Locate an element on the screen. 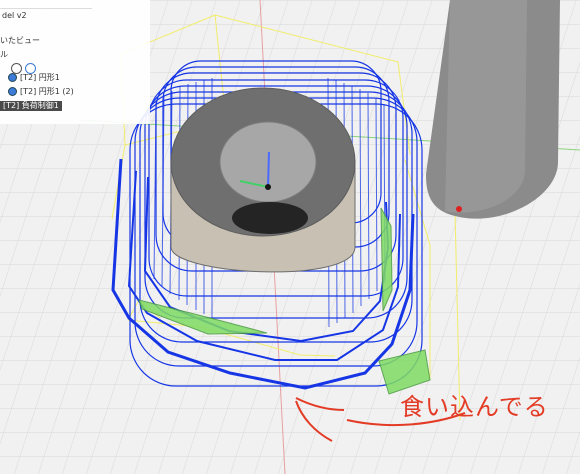 The width and height of the screenshot is (580, 474). sketch-item-2-label: [T2] 円形1 (2) is located at coordinates (47, 91).